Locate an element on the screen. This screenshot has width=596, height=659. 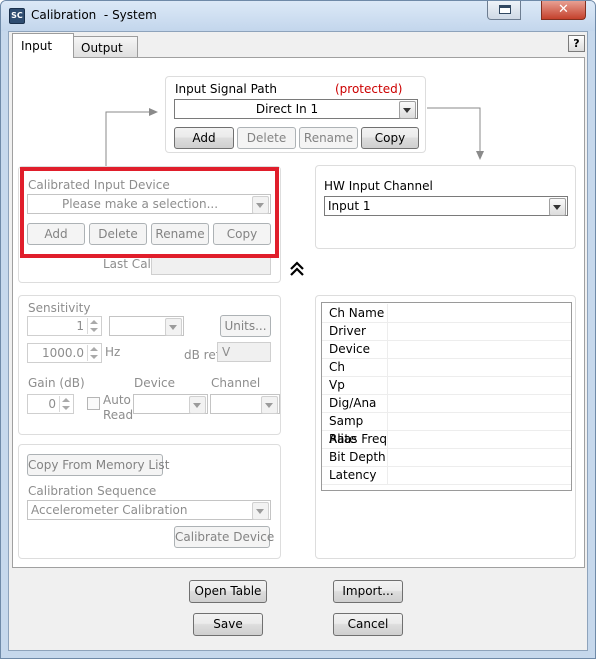
reference-frequency-stepper: 1000.0 is located at coordinates (64, 353).